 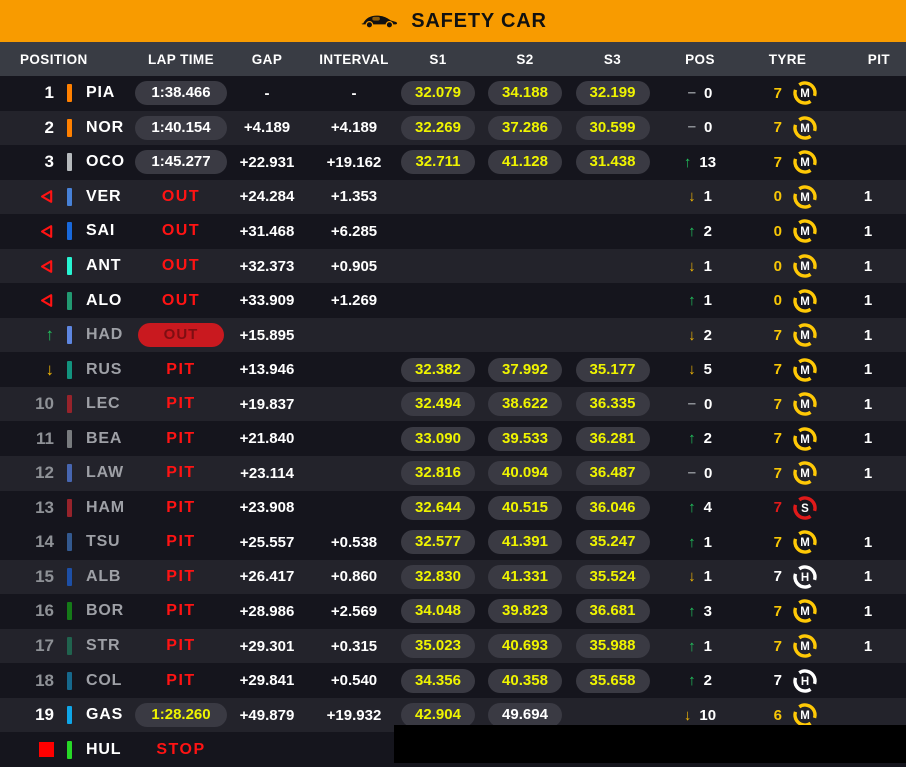 I want to click on laptime-status-pill: OUT, so click(x=181, y=335).